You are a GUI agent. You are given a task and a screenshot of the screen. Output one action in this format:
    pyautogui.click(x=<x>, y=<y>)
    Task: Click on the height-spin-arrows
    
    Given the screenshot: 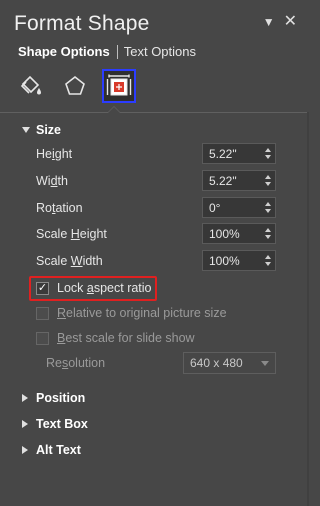 What is the action you would take?
    pyautogui.click(x=268, y=153)
    